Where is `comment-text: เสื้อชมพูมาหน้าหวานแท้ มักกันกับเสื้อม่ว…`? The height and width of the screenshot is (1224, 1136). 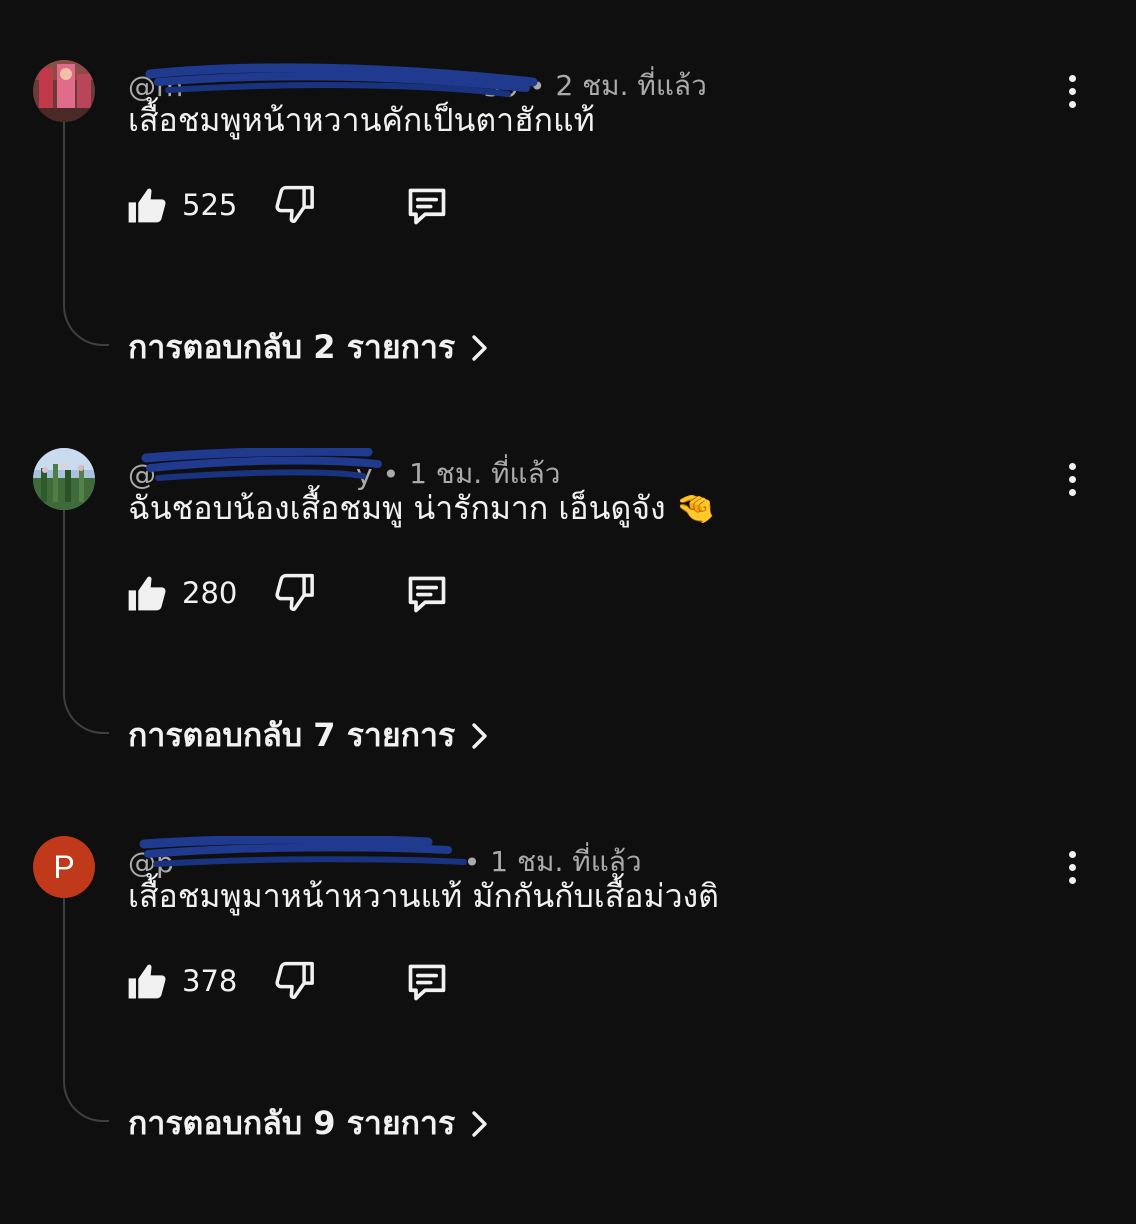 comment-text: เสื้อชมพูมาหน้าหวานแท้ มักกันกับเสื้อม่ว… is located at coordinates (423, 896).